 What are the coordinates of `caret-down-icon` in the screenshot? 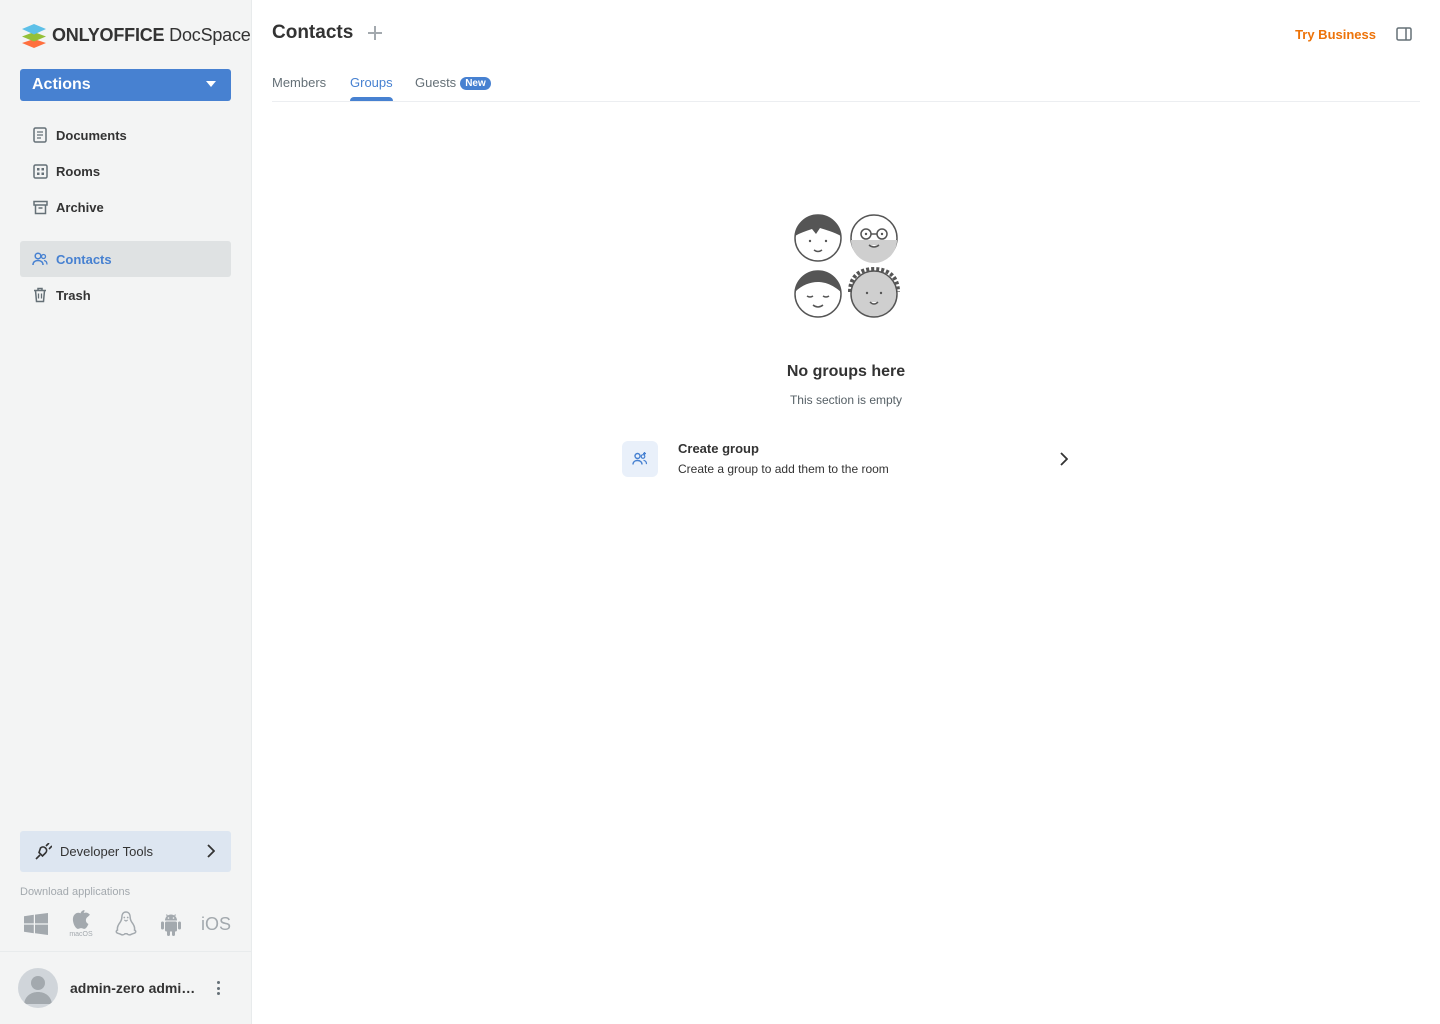 It's located at (211, 84).